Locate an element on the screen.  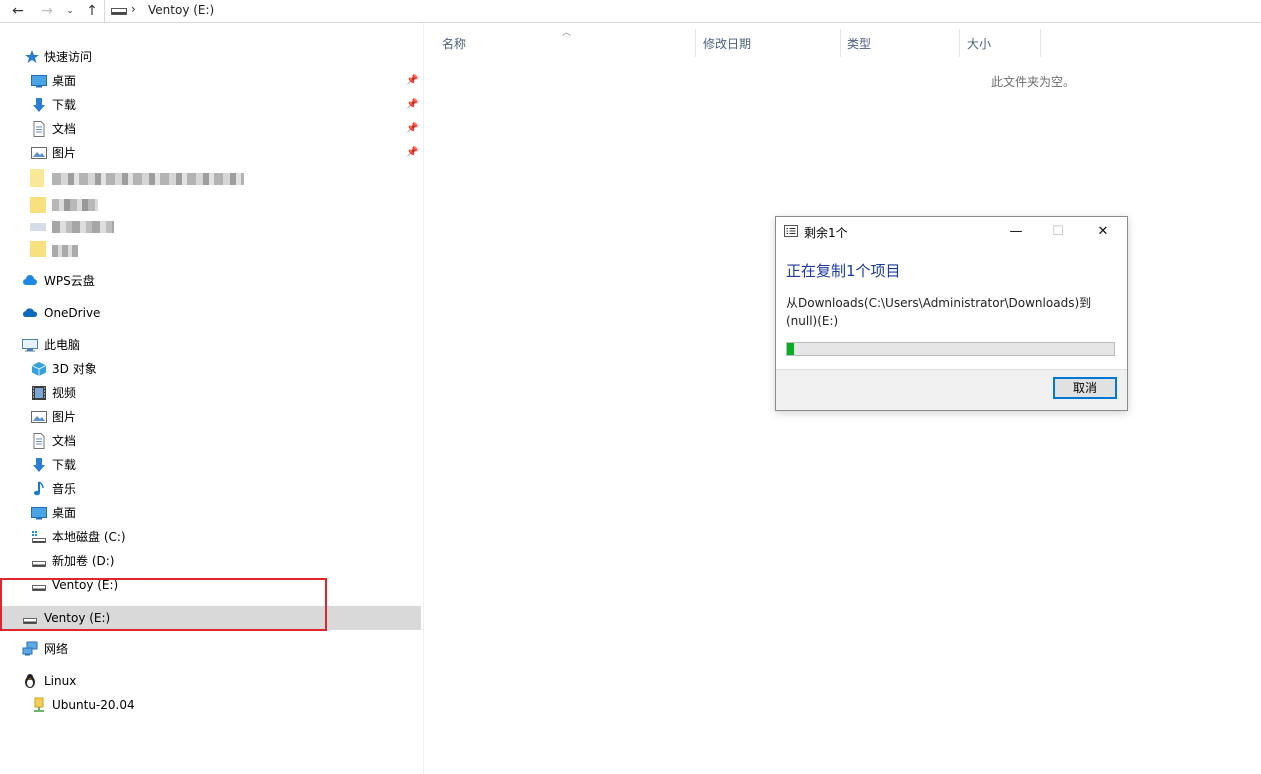
nav-label: 此电脑 is located at coordinates (62, 345).